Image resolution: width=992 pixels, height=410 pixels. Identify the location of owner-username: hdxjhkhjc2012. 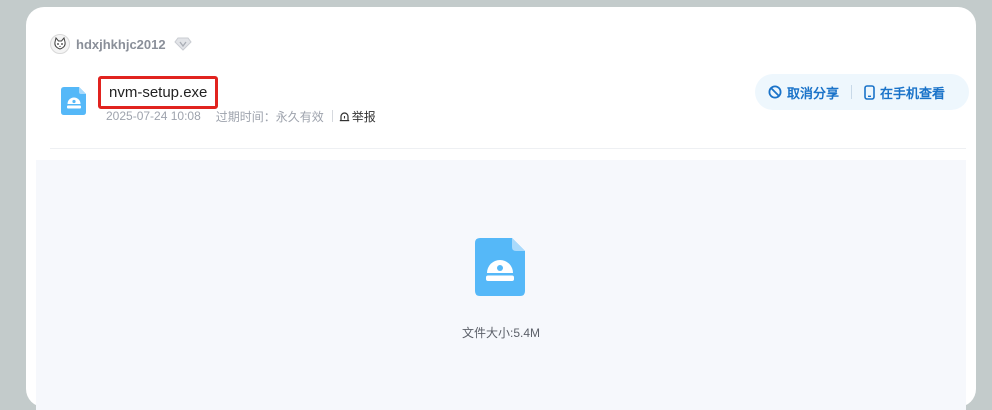
(121, 44).